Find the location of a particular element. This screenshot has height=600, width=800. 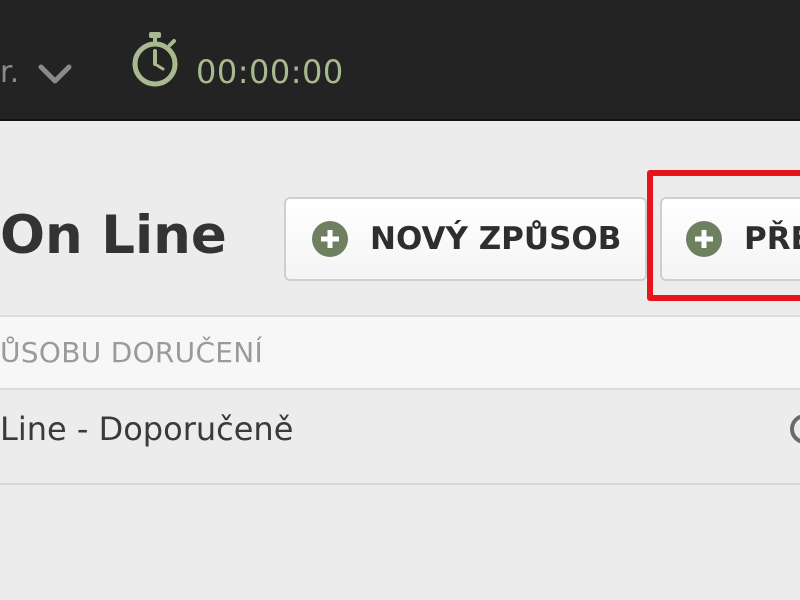

new-method-button-label: NOVÝ ZPŮSOB is located at coordinates (496, 239).